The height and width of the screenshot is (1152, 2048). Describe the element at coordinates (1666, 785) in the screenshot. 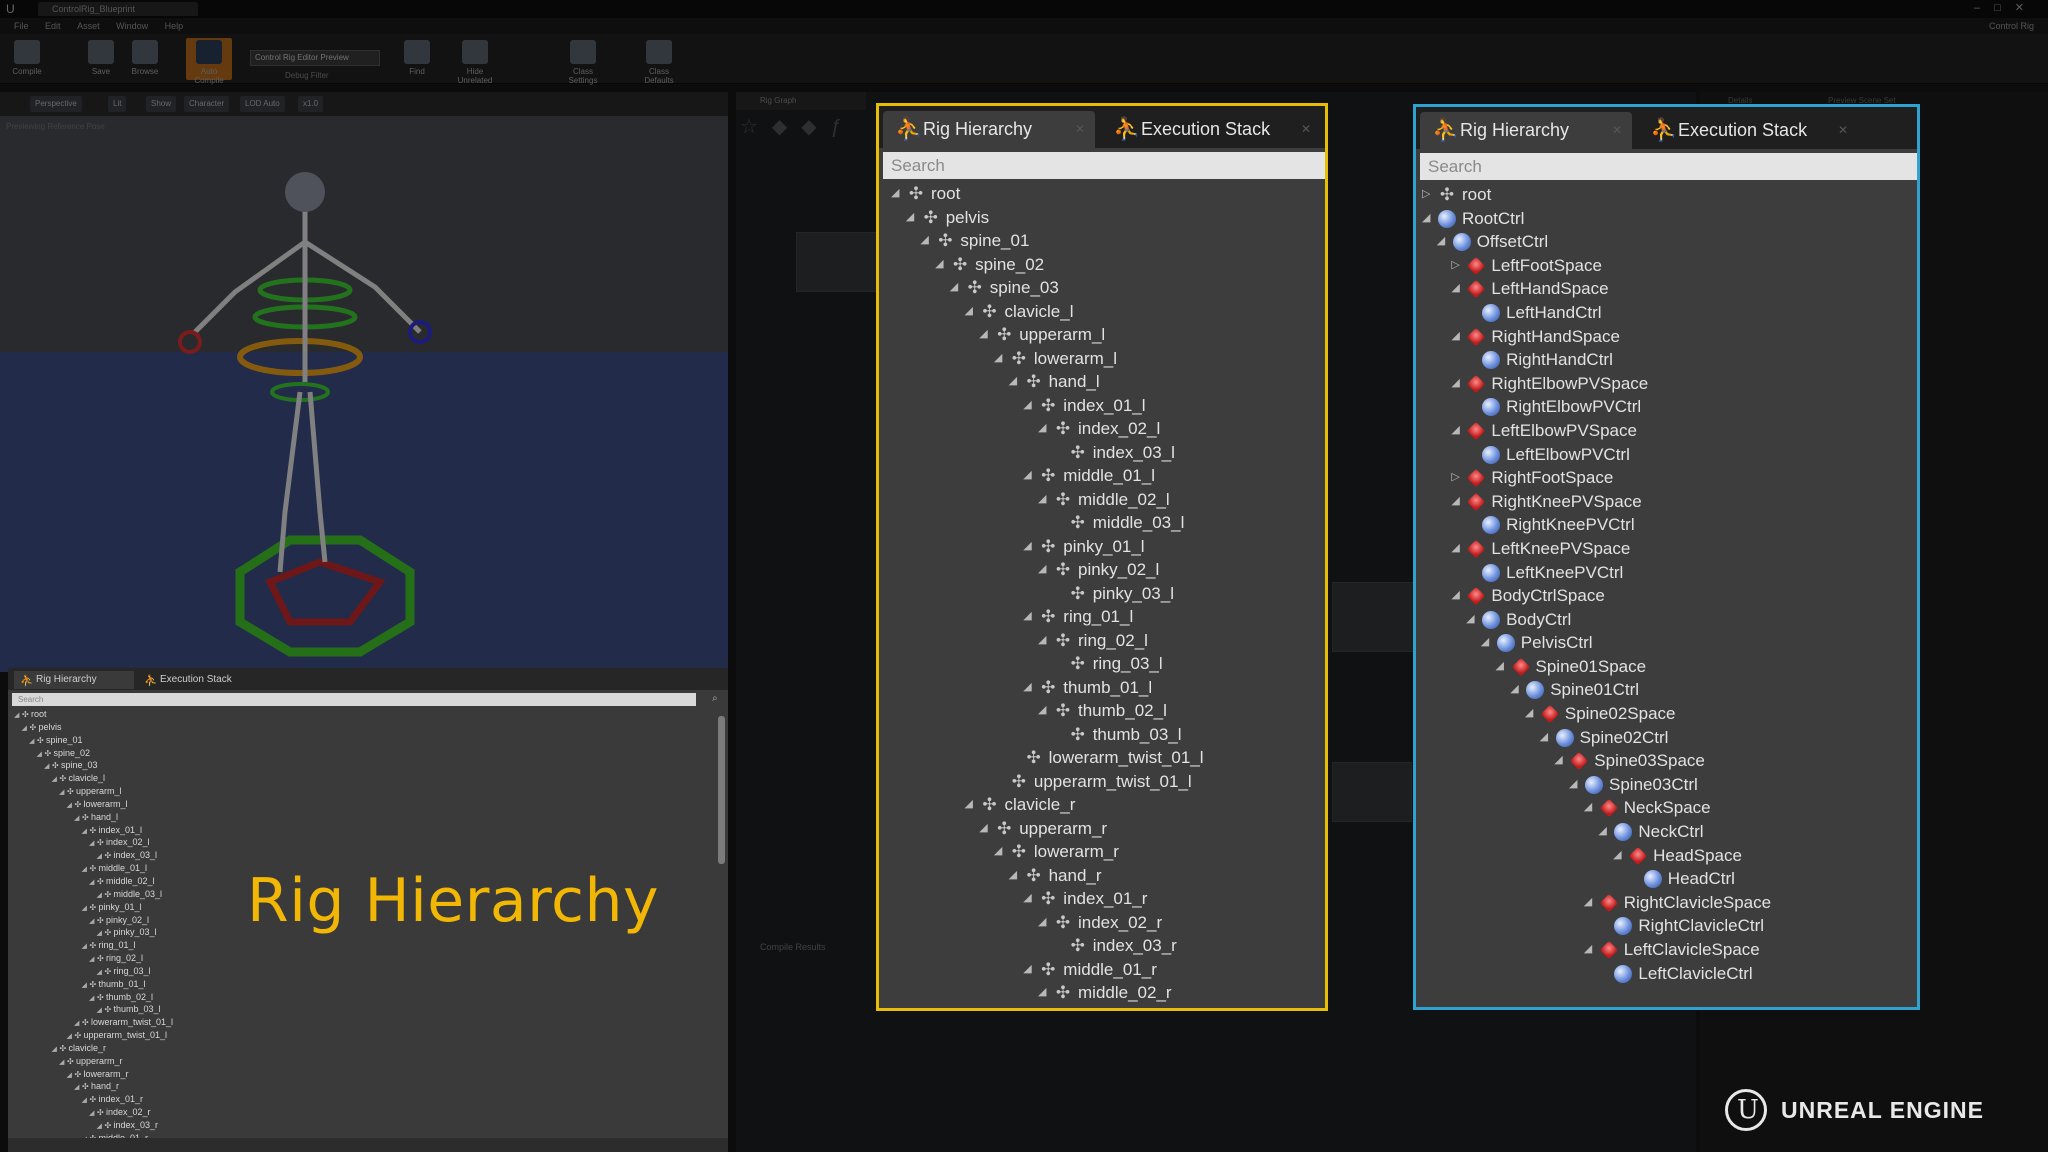

I see `tree-row: ◢ Spine03Ctrl` at that location.